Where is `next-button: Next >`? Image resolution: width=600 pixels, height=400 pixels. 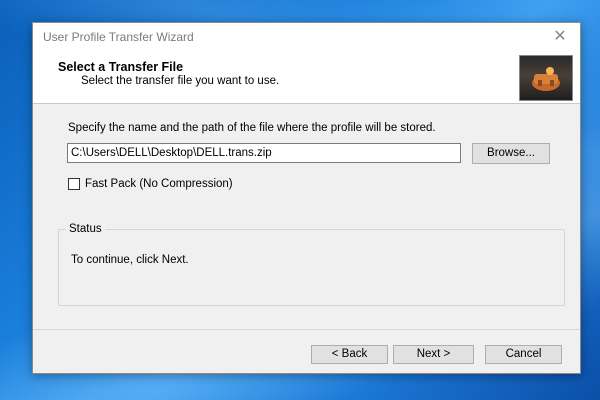 next-button: Next > is located at coordinates (433, 354).